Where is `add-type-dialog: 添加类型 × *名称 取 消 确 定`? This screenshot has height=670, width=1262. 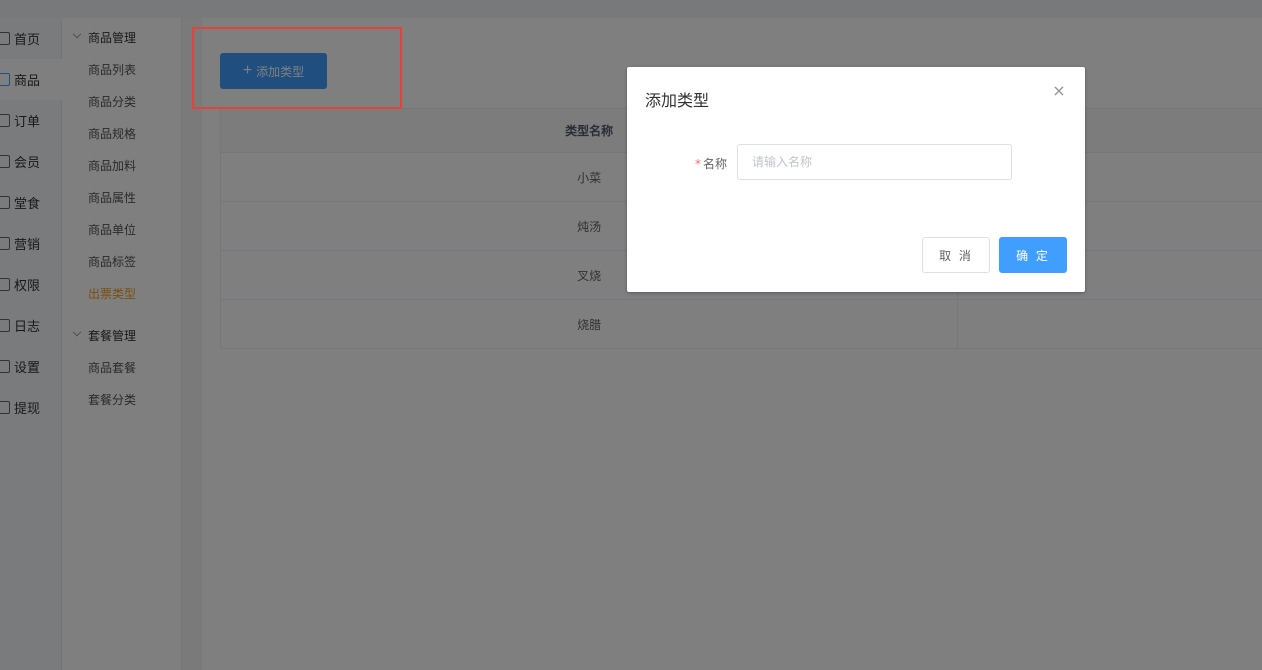
add-type-dialog: 添加类型 × *名称 取 消 确 定 is located at coordinates (856, 179).